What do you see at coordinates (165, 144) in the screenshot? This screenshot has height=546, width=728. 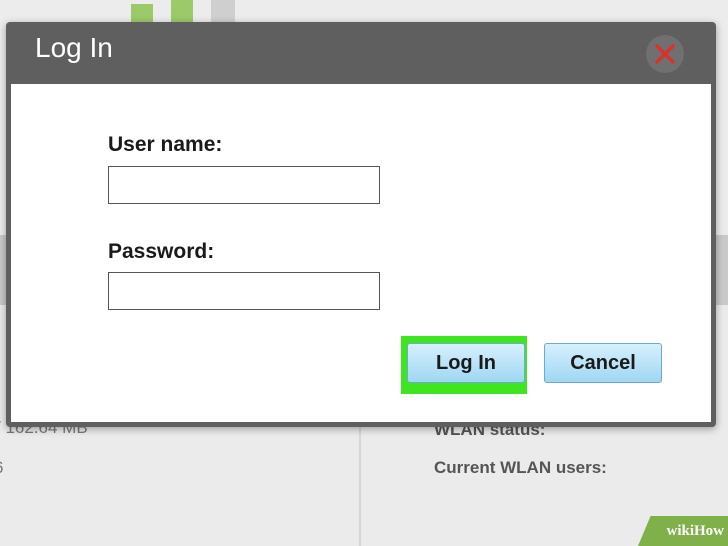 I see `username-label: User name:` at bounding box center [165, 144].